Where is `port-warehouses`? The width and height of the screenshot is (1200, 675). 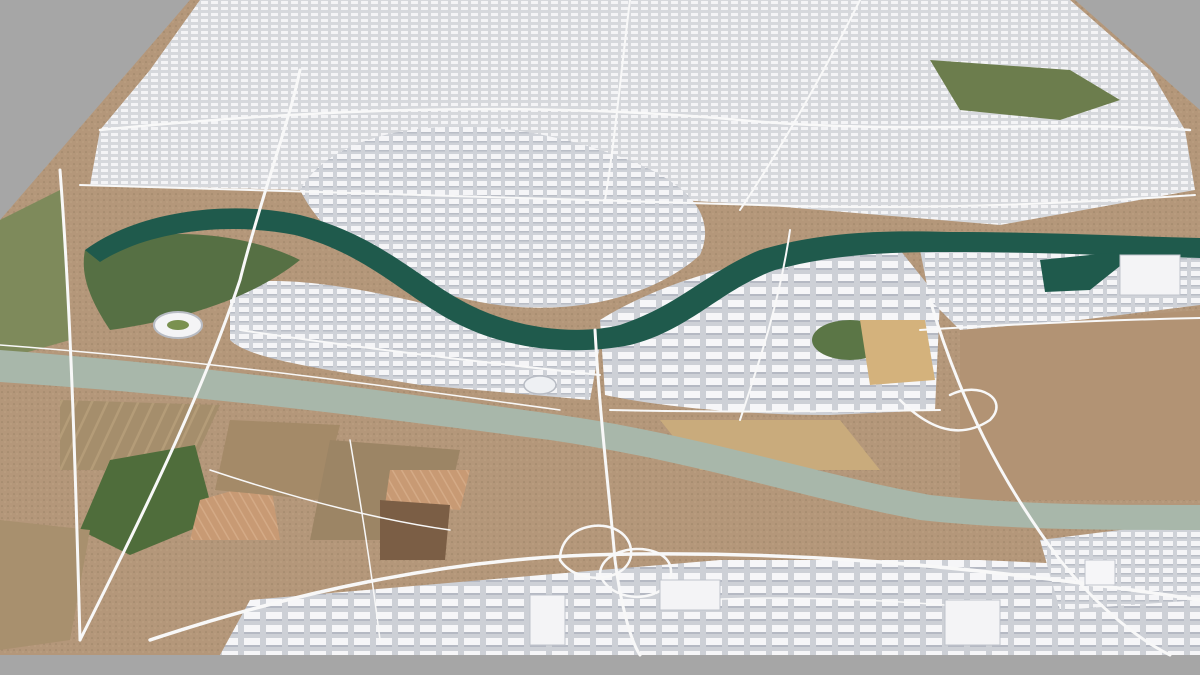
port-warehouses is located at coordinates (1150, 275).